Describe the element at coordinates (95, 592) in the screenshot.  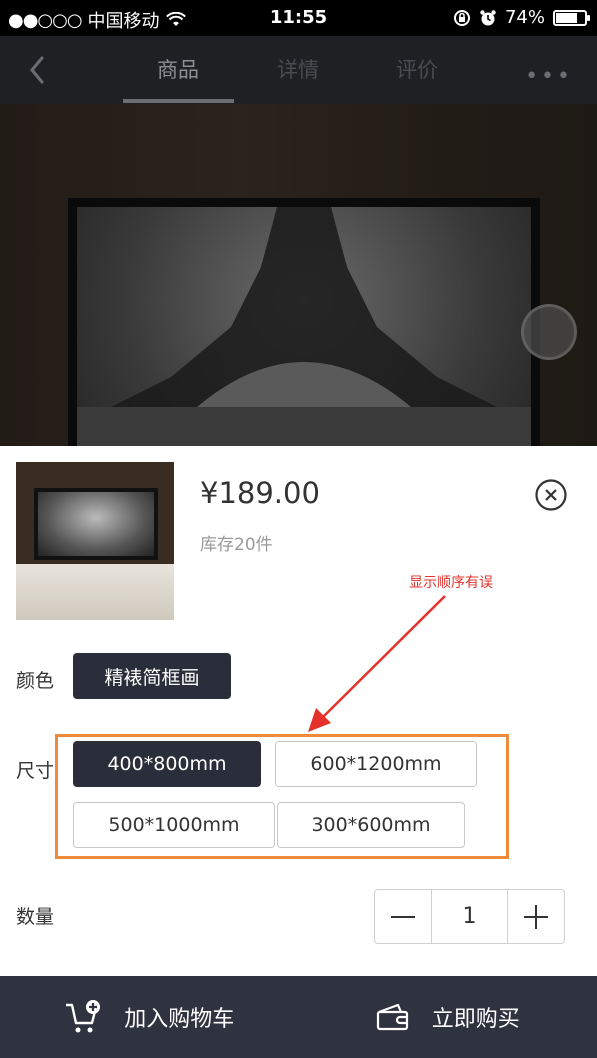
I see `thumbnail-sofa` at that location.